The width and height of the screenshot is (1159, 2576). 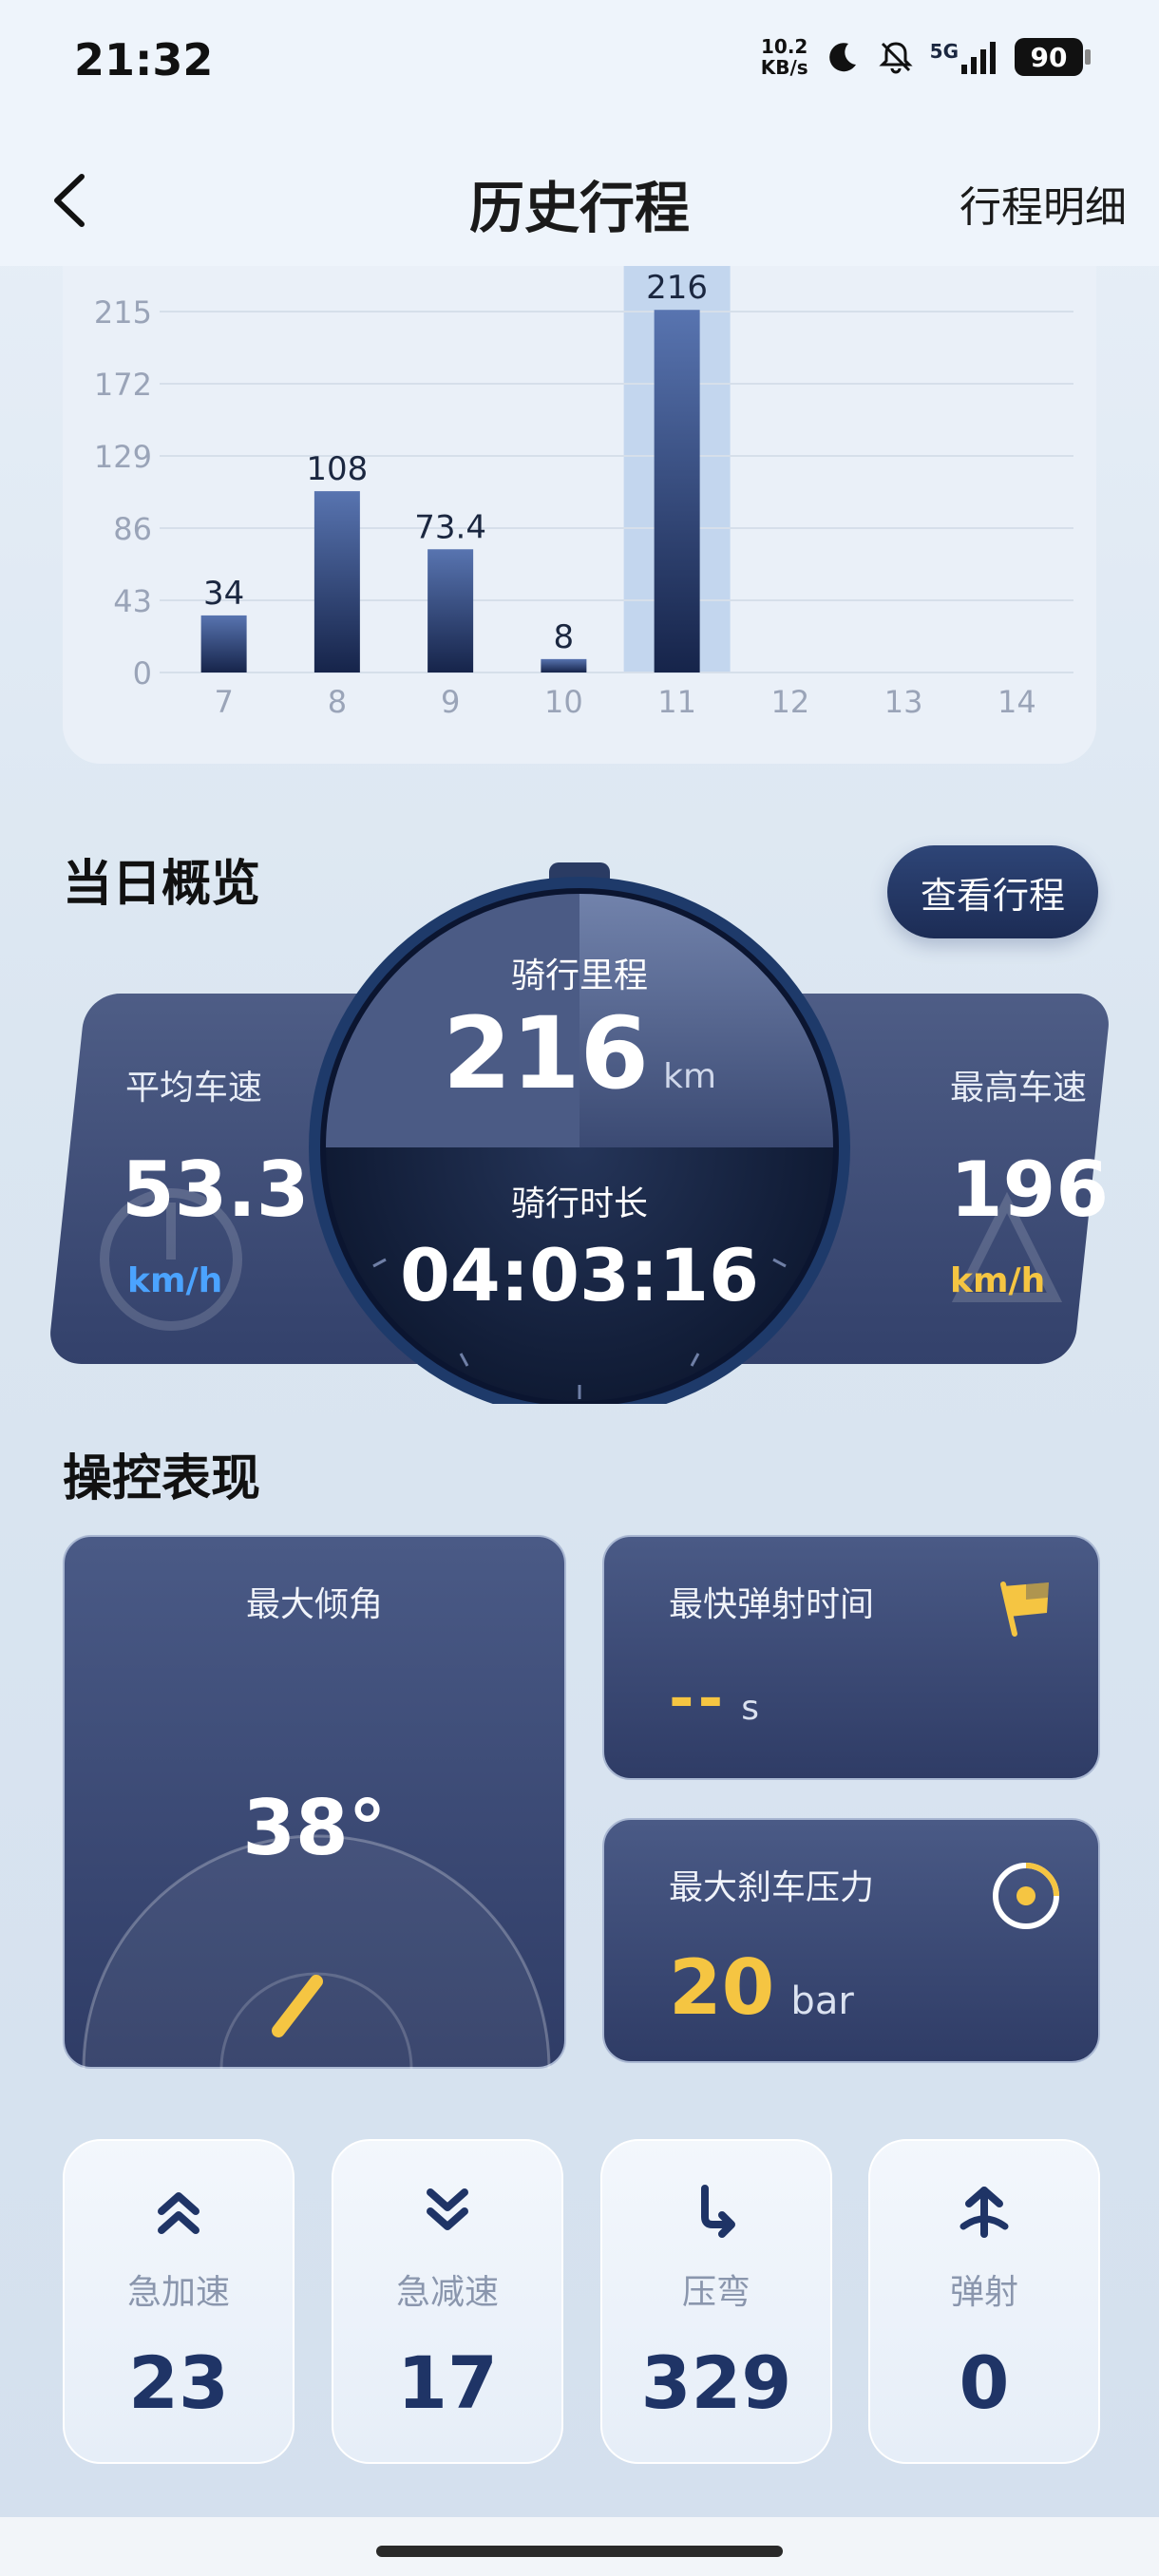 I want to click on home-indicator, so click(x=579, y=2551).